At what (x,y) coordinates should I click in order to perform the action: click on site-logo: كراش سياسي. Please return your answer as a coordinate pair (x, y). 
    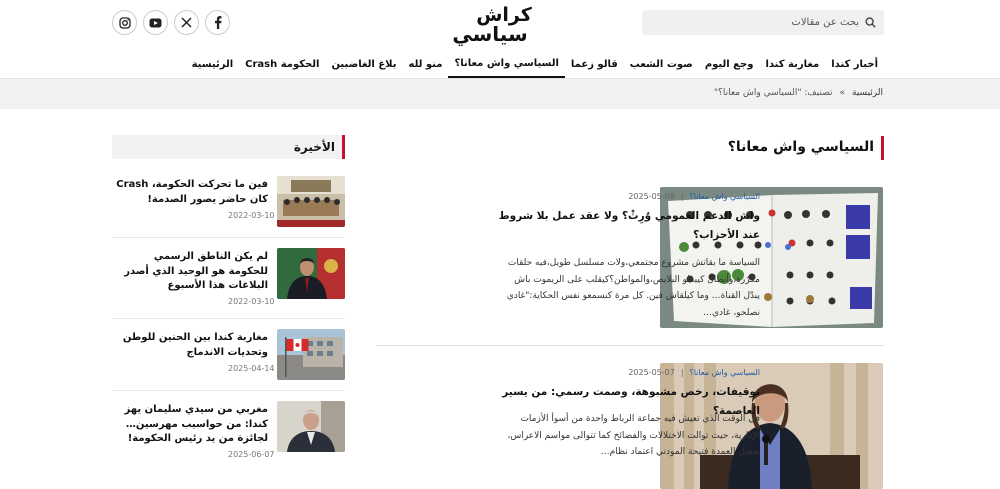
    Looking at the image, I should click on (494, 24).